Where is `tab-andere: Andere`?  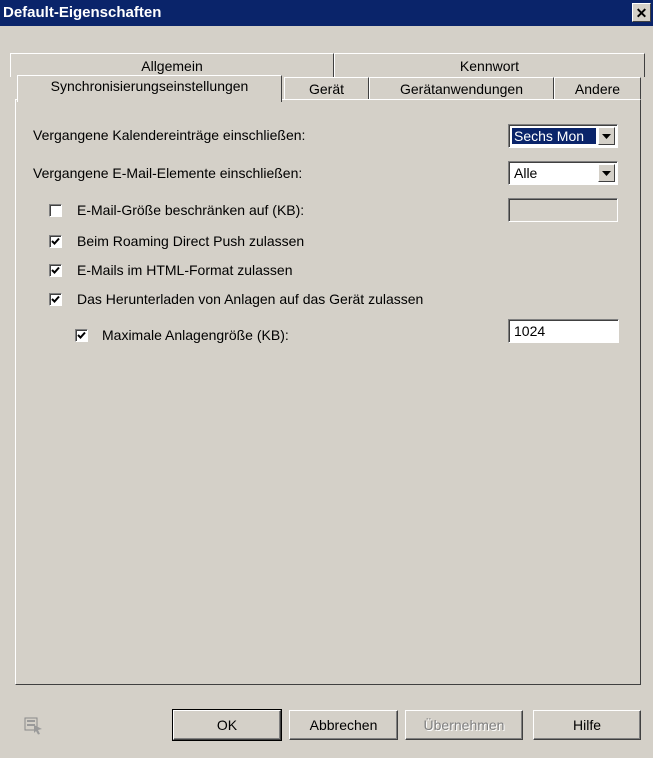
tab-andere: Andere is located at coordinates (597, 88).